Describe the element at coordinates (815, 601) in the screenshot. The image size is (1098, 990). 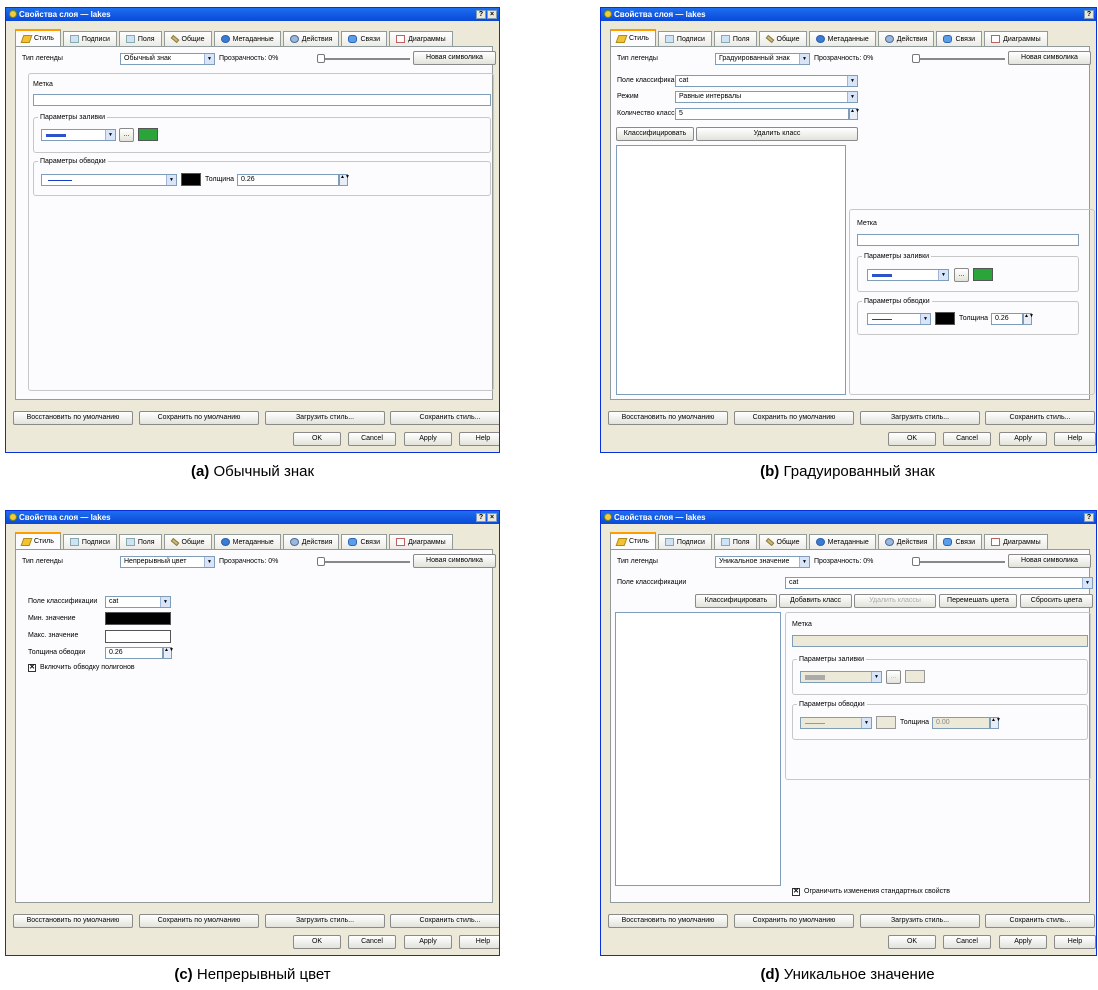
I see `add-class-button: Добавить класс` at that location.